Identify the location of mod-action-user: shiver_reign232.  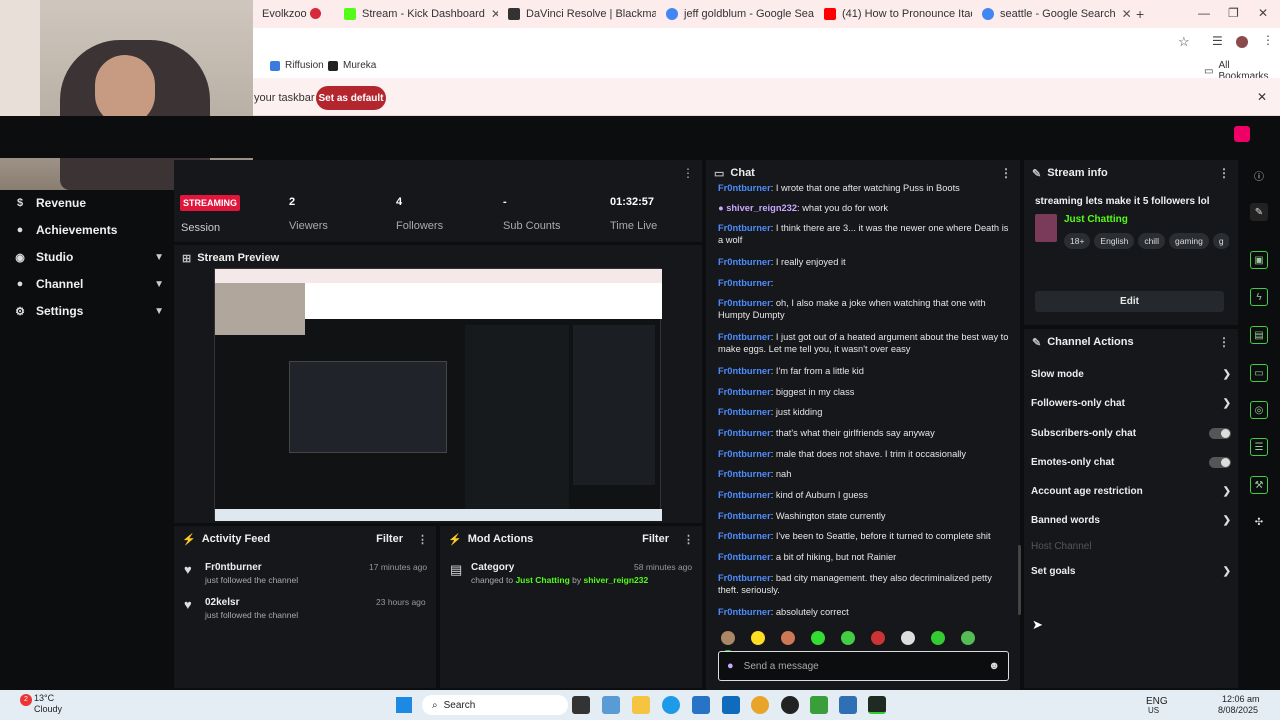
(616, 580).